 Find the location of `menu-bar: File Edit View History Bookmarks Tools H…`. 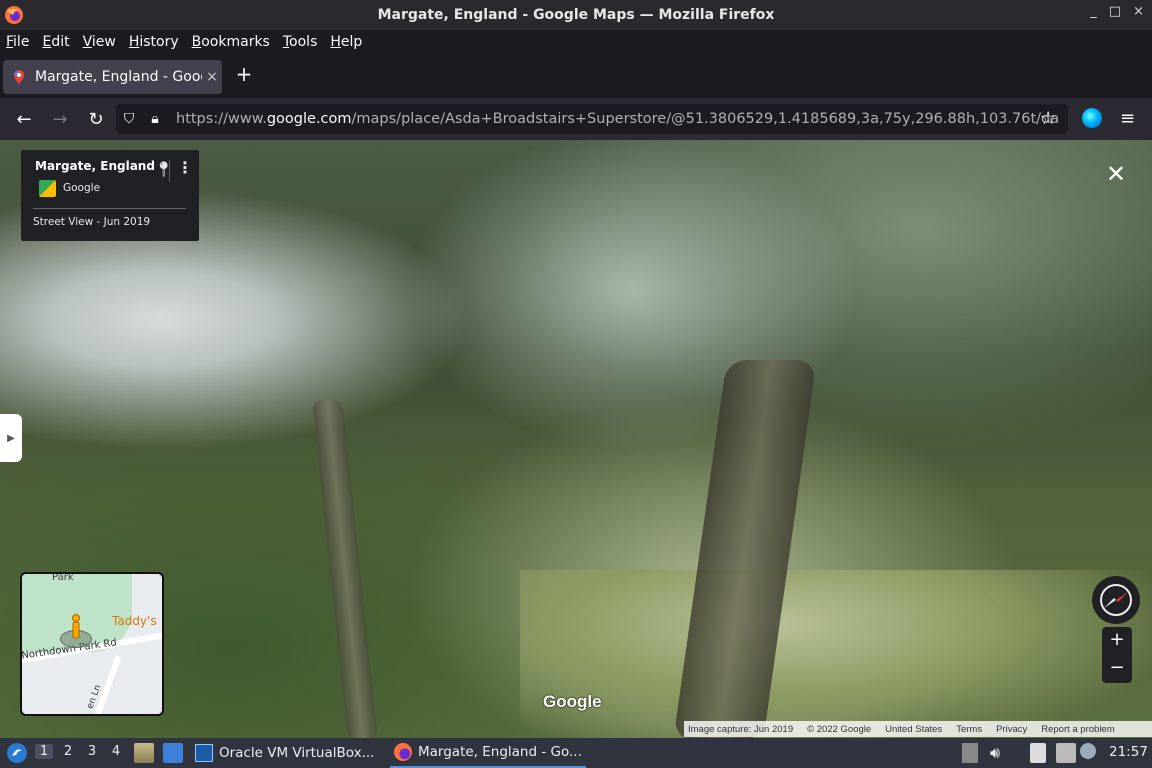

menu-bar: File Edit View History Bookmarks Tools H… is located at coordinates (576, 42).